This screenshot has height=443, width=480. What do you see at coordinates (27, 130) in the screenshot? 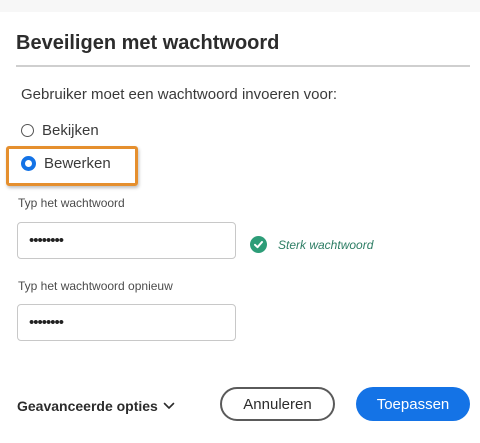
I see `radio-button-unchecked` at bounding box center [27, 130].